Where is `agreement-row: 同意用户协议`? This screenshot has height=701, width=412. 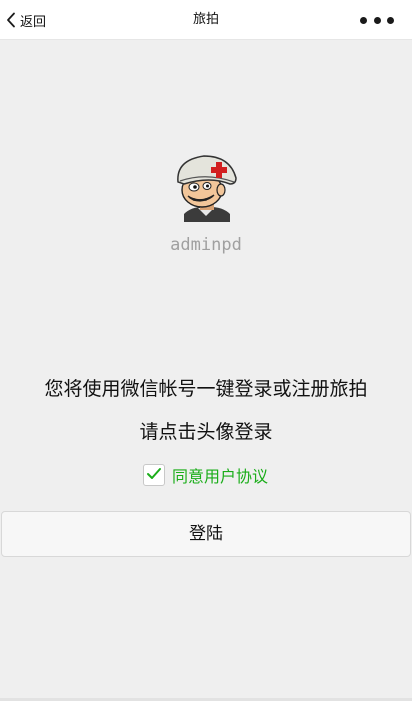
agreement-row: 同意用户协议 is located at coordinates (205, 475).